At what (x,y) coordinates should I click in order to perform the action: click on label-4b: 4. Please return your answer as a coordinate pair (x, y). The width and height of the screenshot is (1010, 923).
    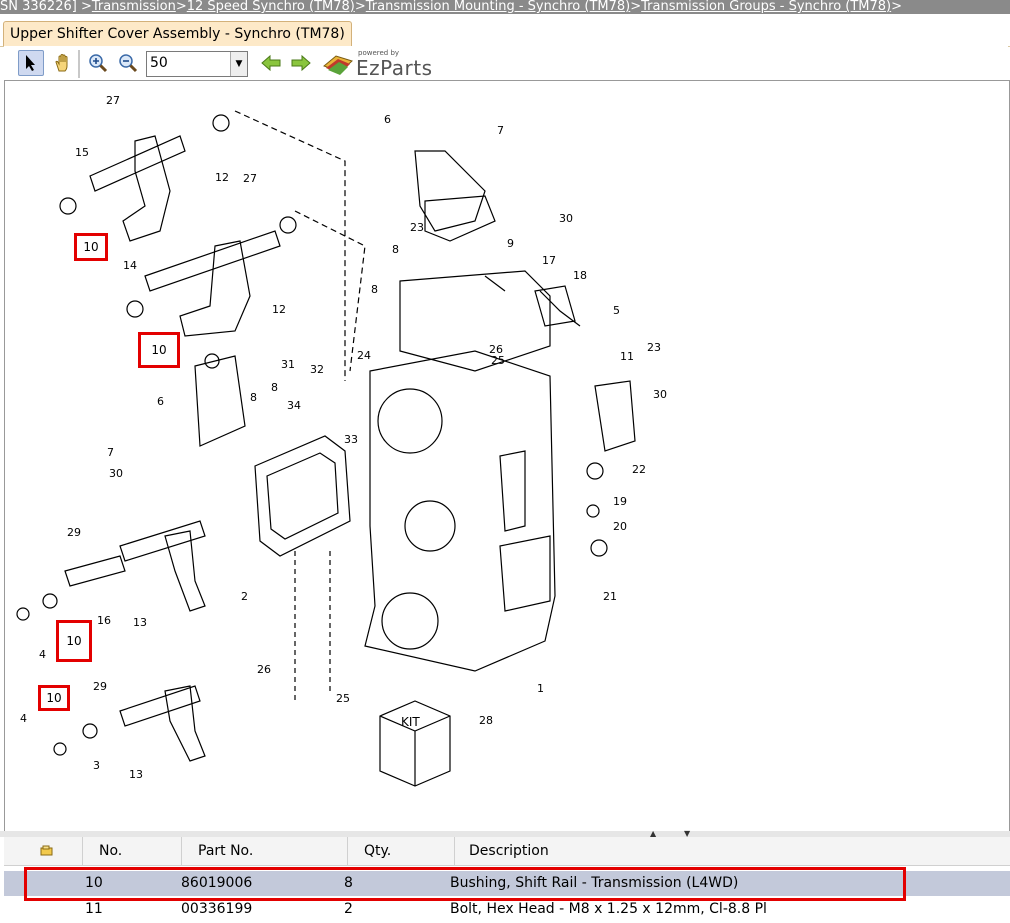
    Looking at the image, I should click on (23, 718).